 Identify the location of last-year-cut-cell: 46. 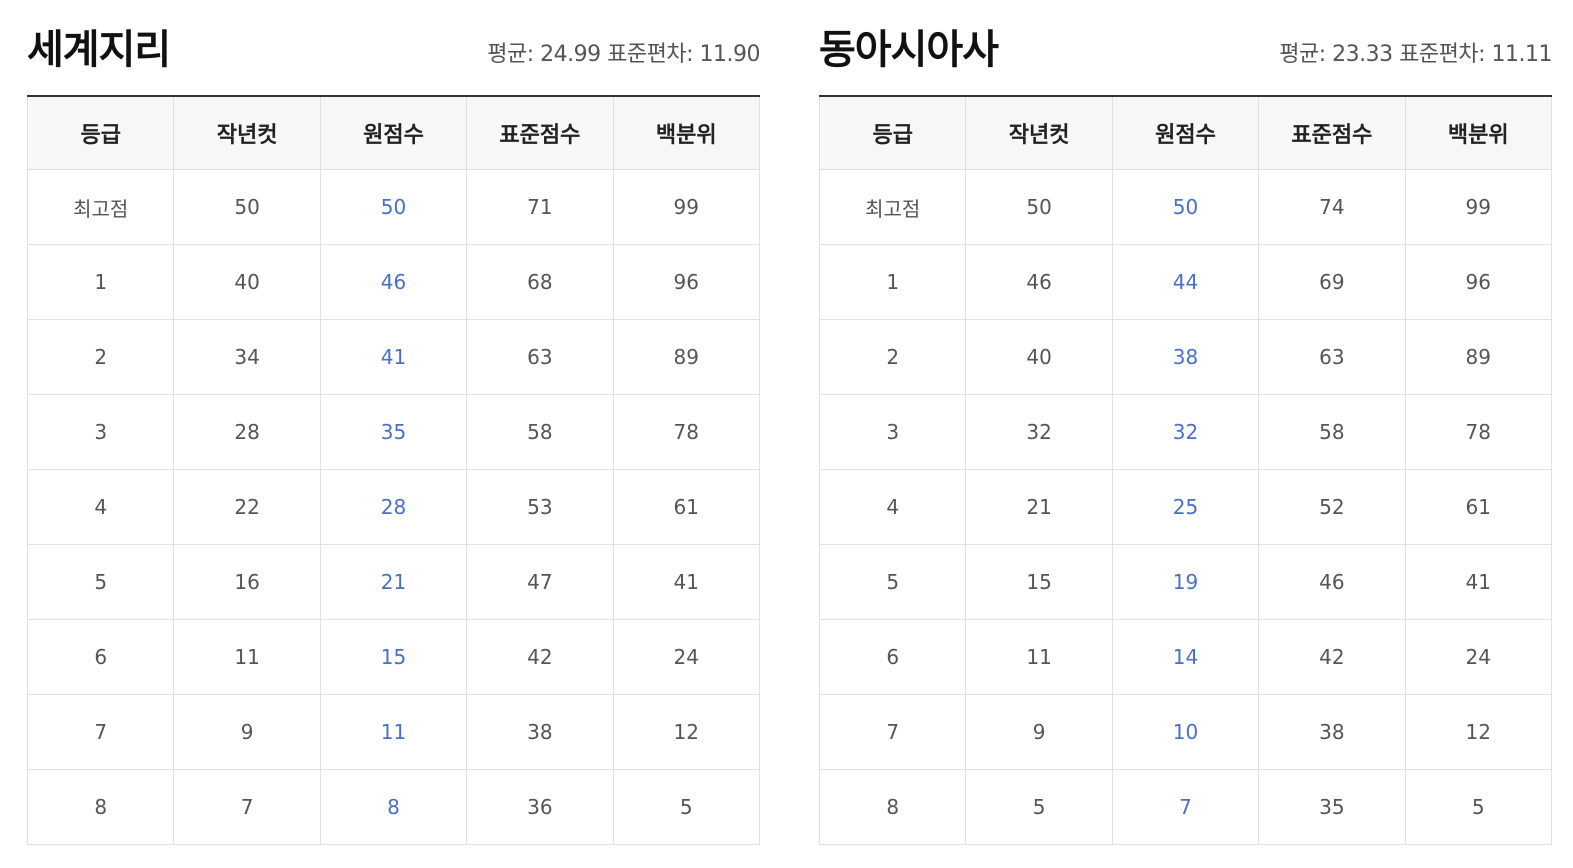
(1039, 282).